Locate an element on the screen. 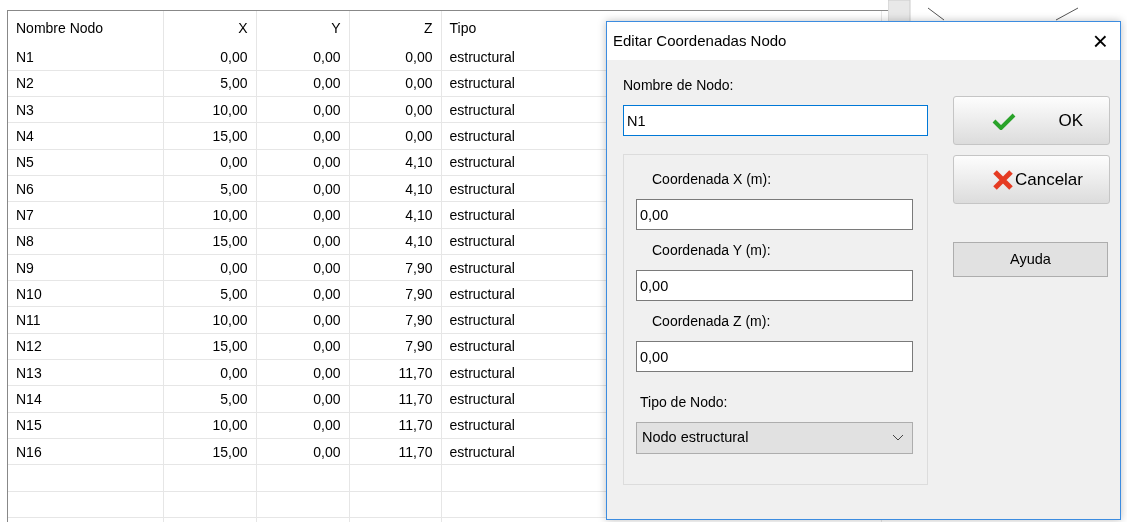 The height and width of the screenshot is (522, 1127). checkmark-icon is located at coordinates (1004, 120).